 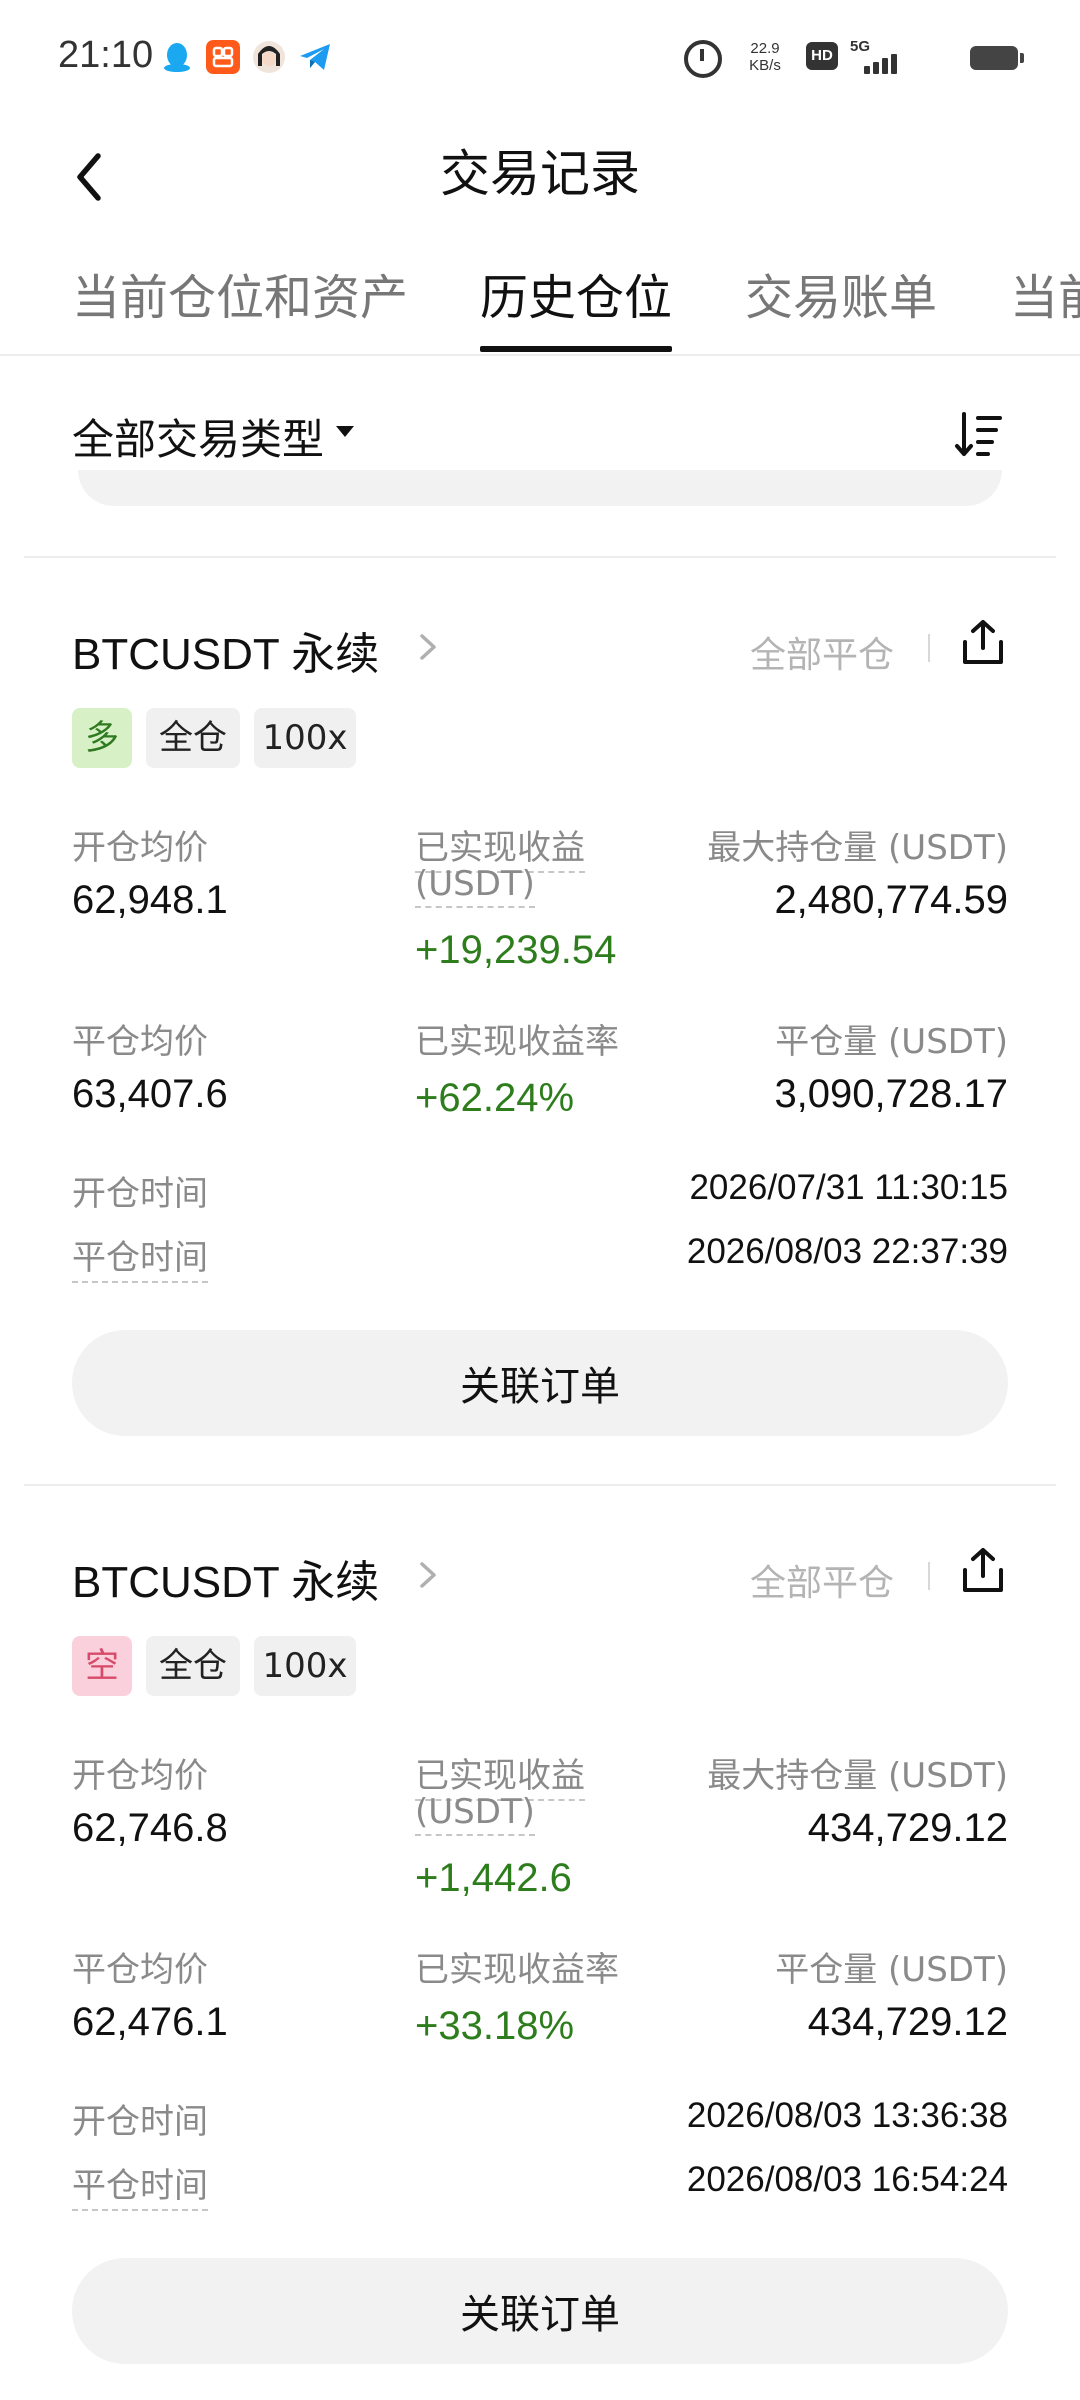 What do you see at coordinates (495, 1098) in the screenshot?
I see `realized-pnl-rate-value: +62.24%` at bounding box center [495, 1098].